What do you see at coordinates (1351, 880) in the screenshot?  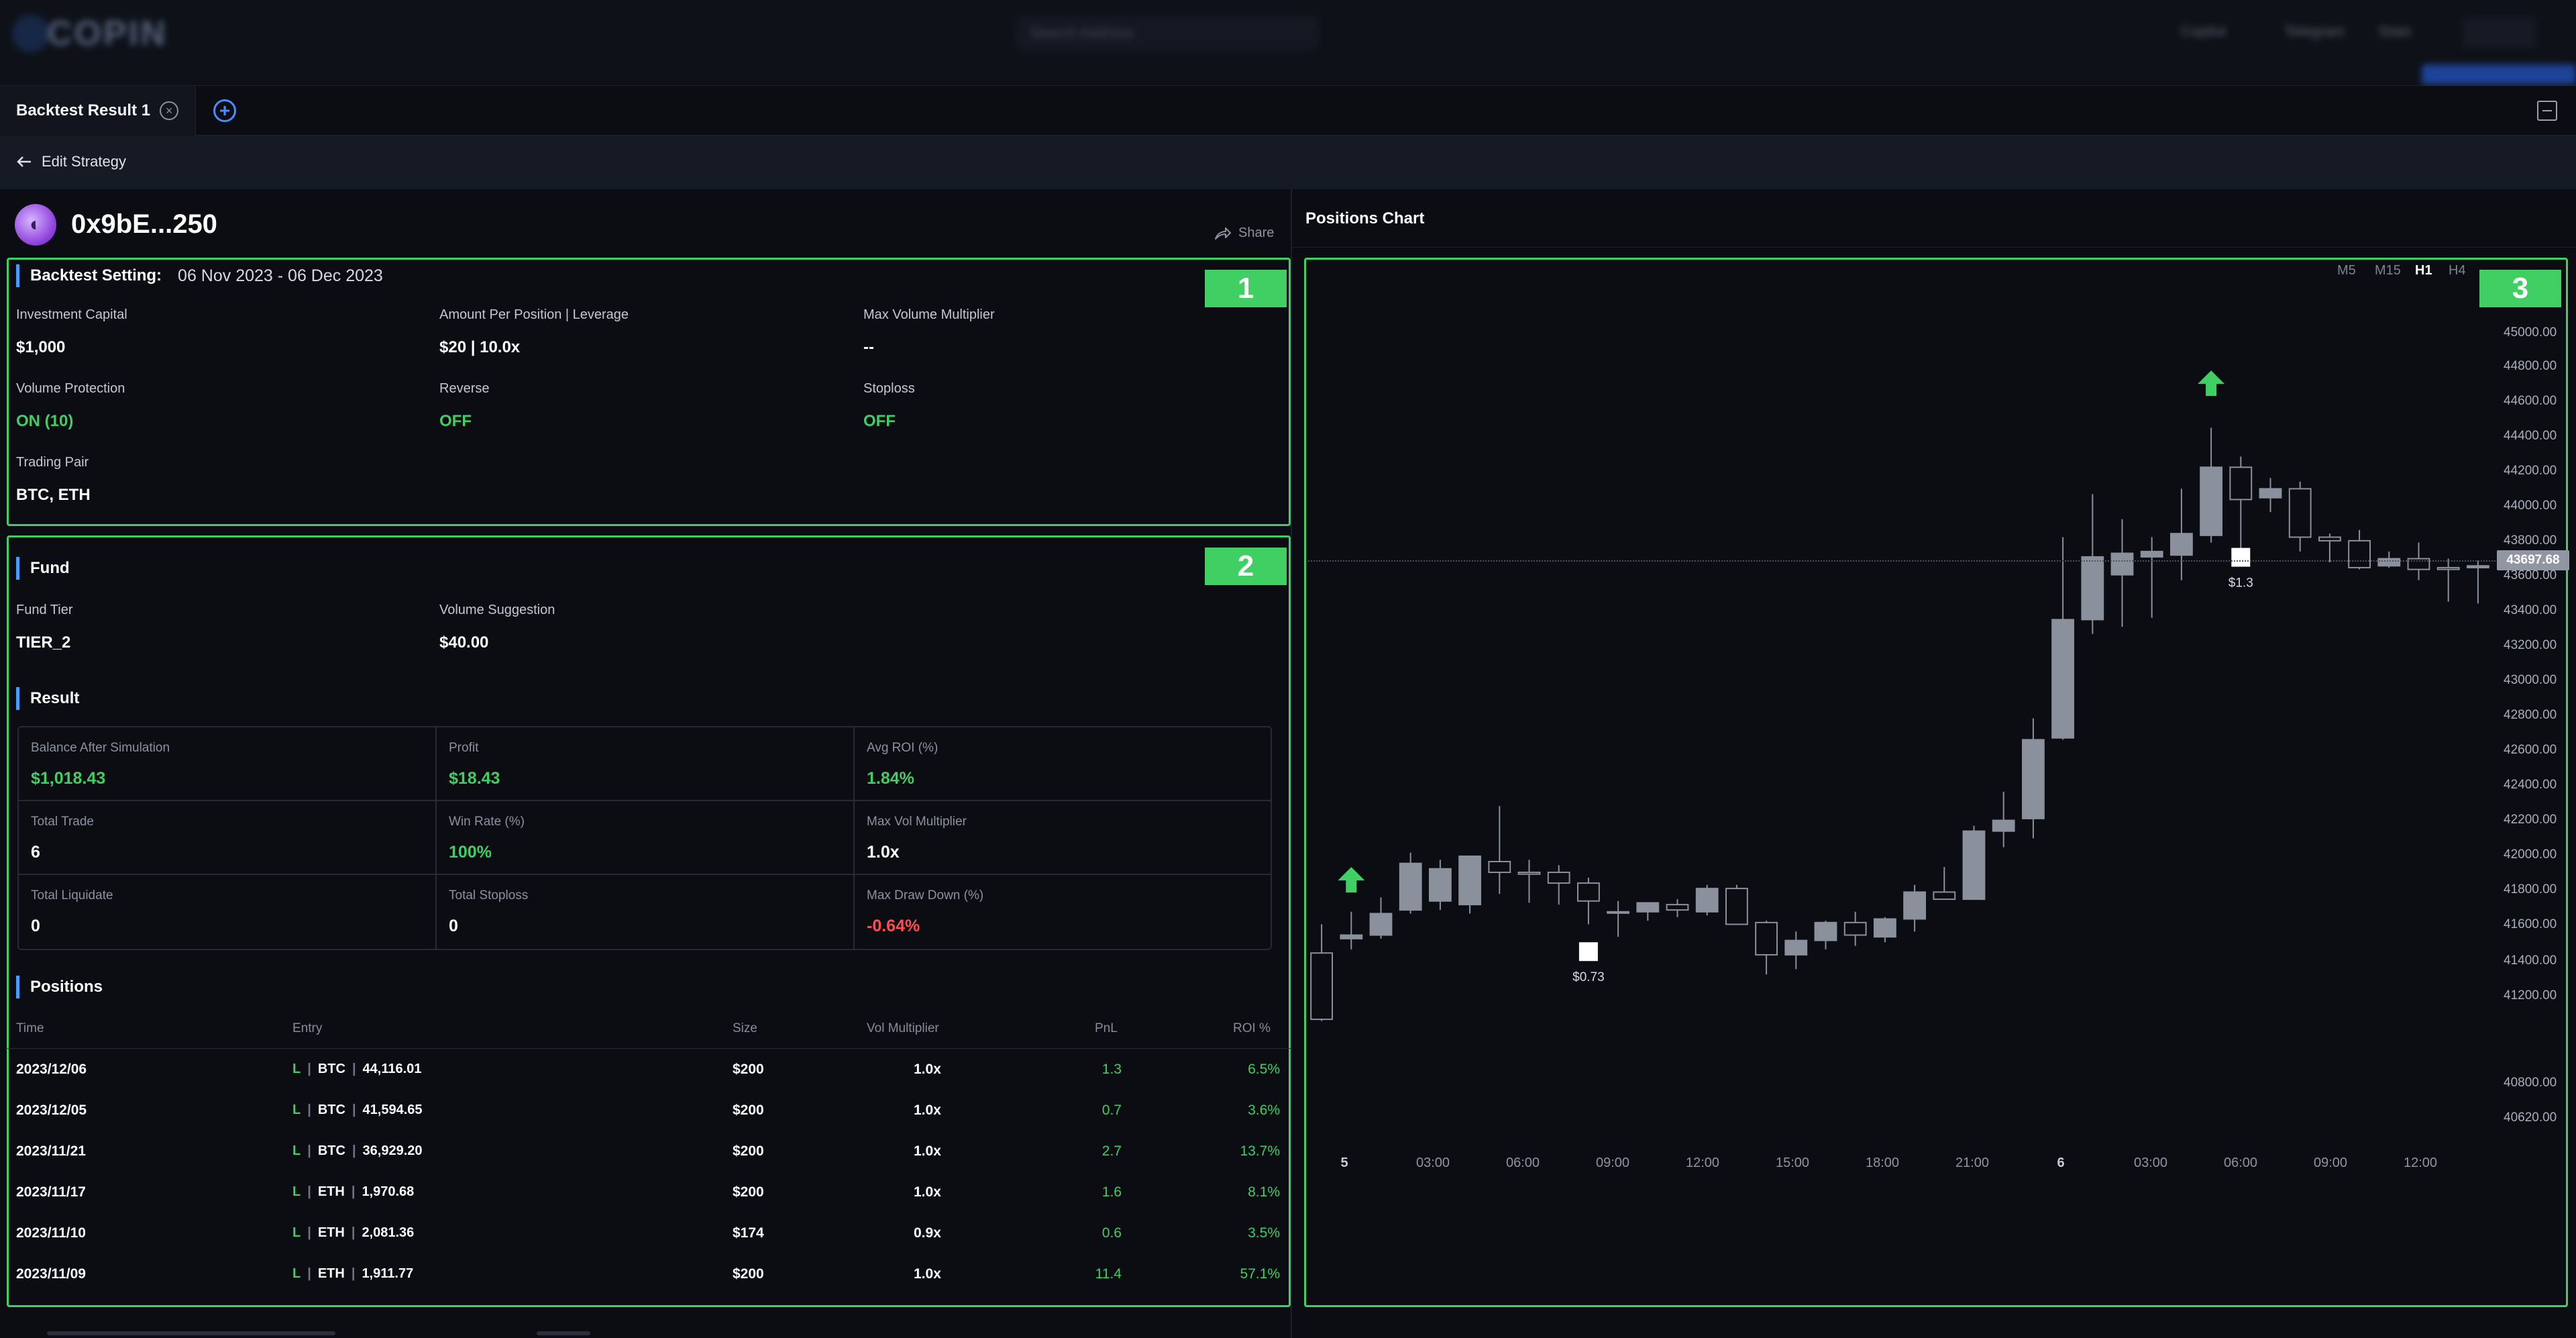 I see `open-position-arrow-icon` at bounding box center [1351, 880].